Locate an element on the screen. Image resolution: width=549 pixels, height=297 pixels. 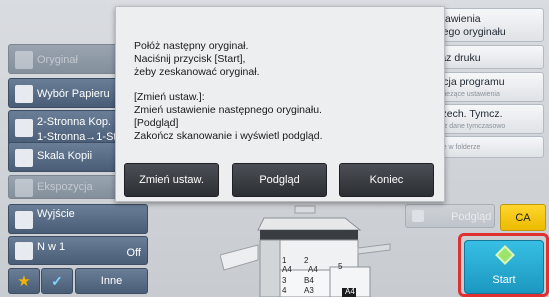
dialog-line-4: [Zmień ustaw.]: is located at coordinates (169, 97).